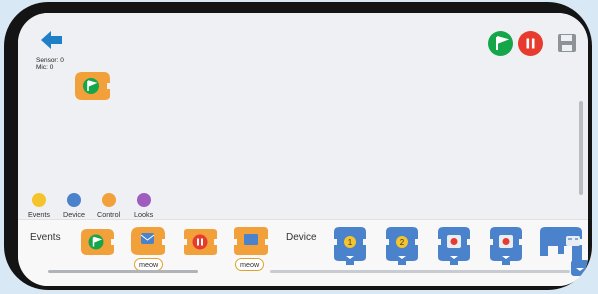  I want to click on canvas-green-flag-block, so click(92, 86).